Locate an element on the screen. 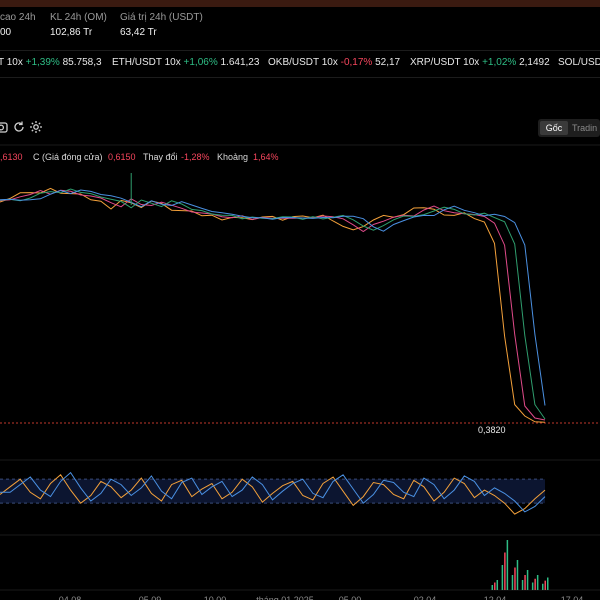 The image size is (600, 600). x-tick-label: 05 00 is located at coordinates (350, 597).